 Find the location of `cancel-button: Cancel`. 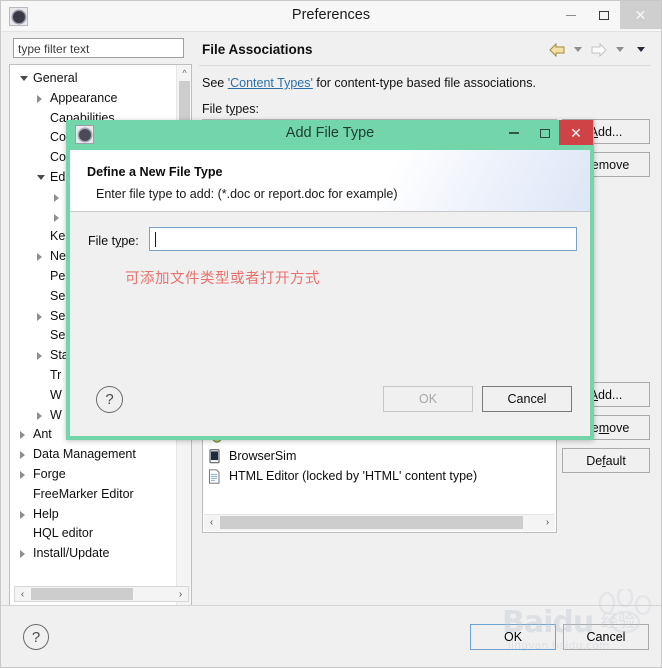

cancel-button: Cancel is located at coordinates (606, 637).